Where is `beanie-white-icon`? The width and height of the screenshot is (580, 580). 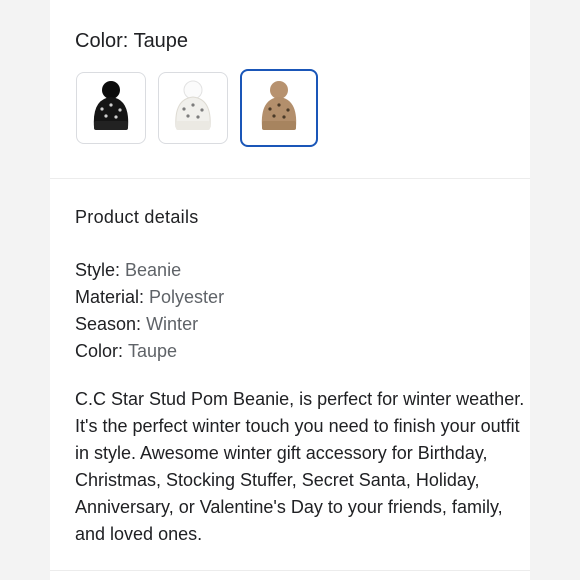 beanie-white-icon is located at coordinates (193, 105).